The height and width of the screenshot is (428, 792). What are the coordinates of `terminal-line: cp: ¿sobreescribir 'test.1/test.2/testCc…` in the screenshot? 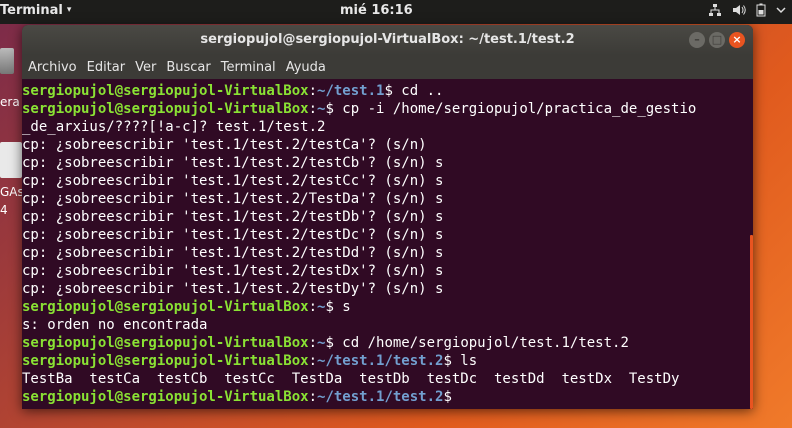 It's located at (383, 181).